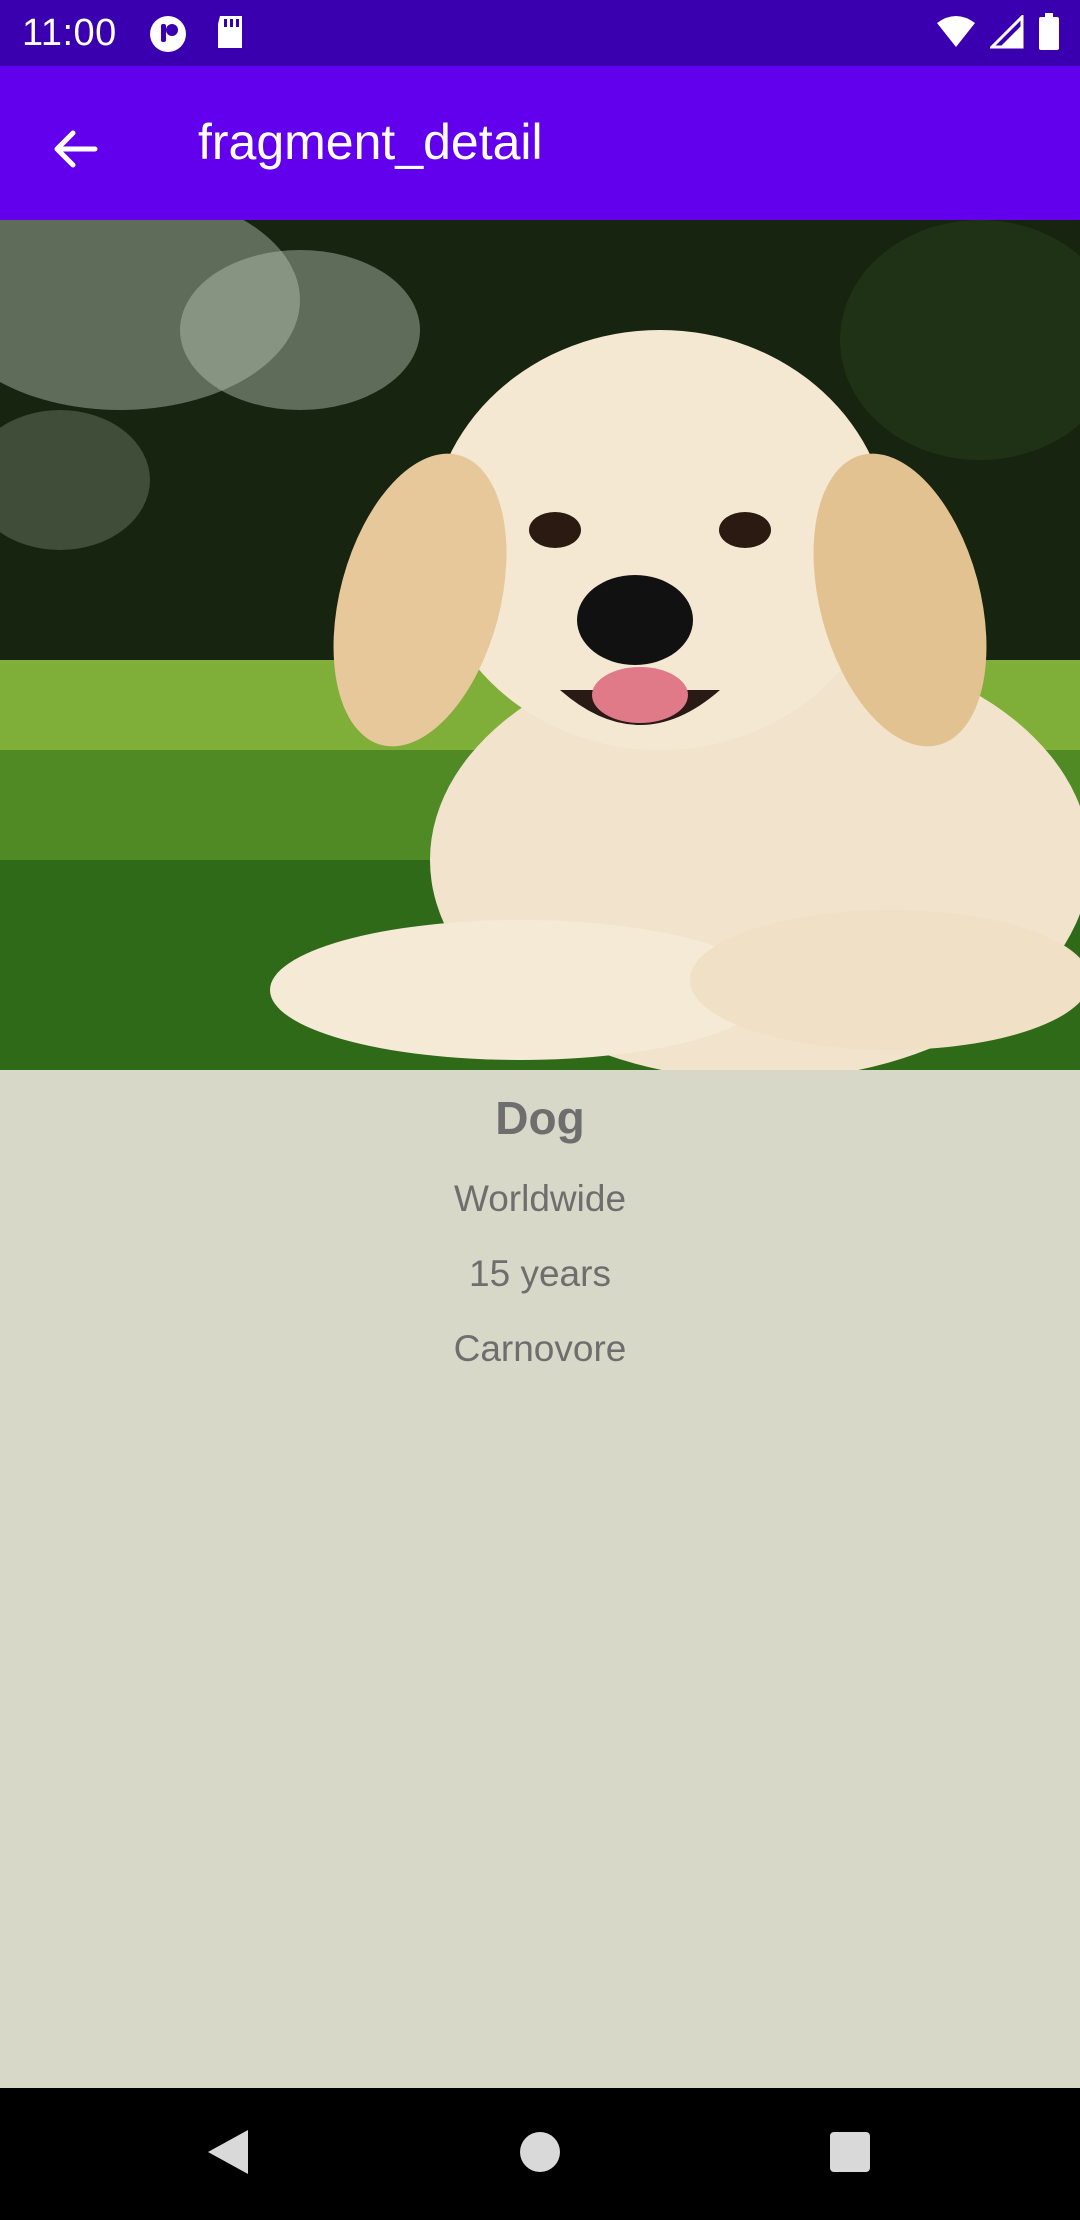  What do you see at coordinates (1049, 34) in the screenshot?
I see `battery-icon` at bounding box center [1049, 34].